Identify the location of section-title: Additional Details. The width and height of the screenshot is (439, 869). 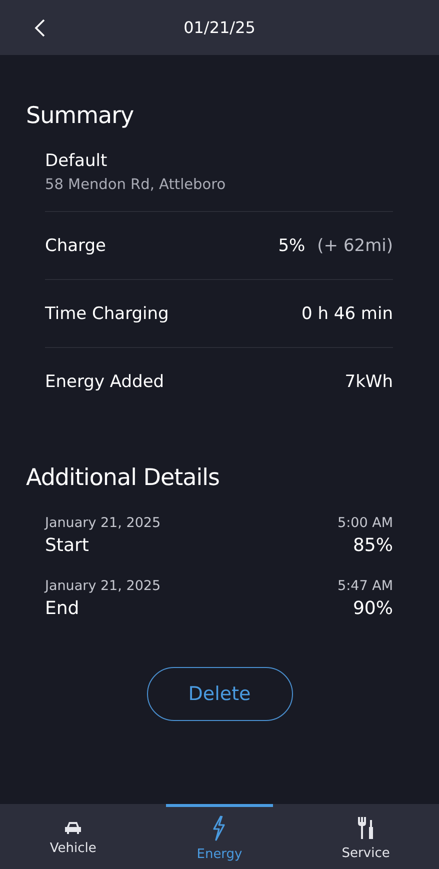
(123, 478).